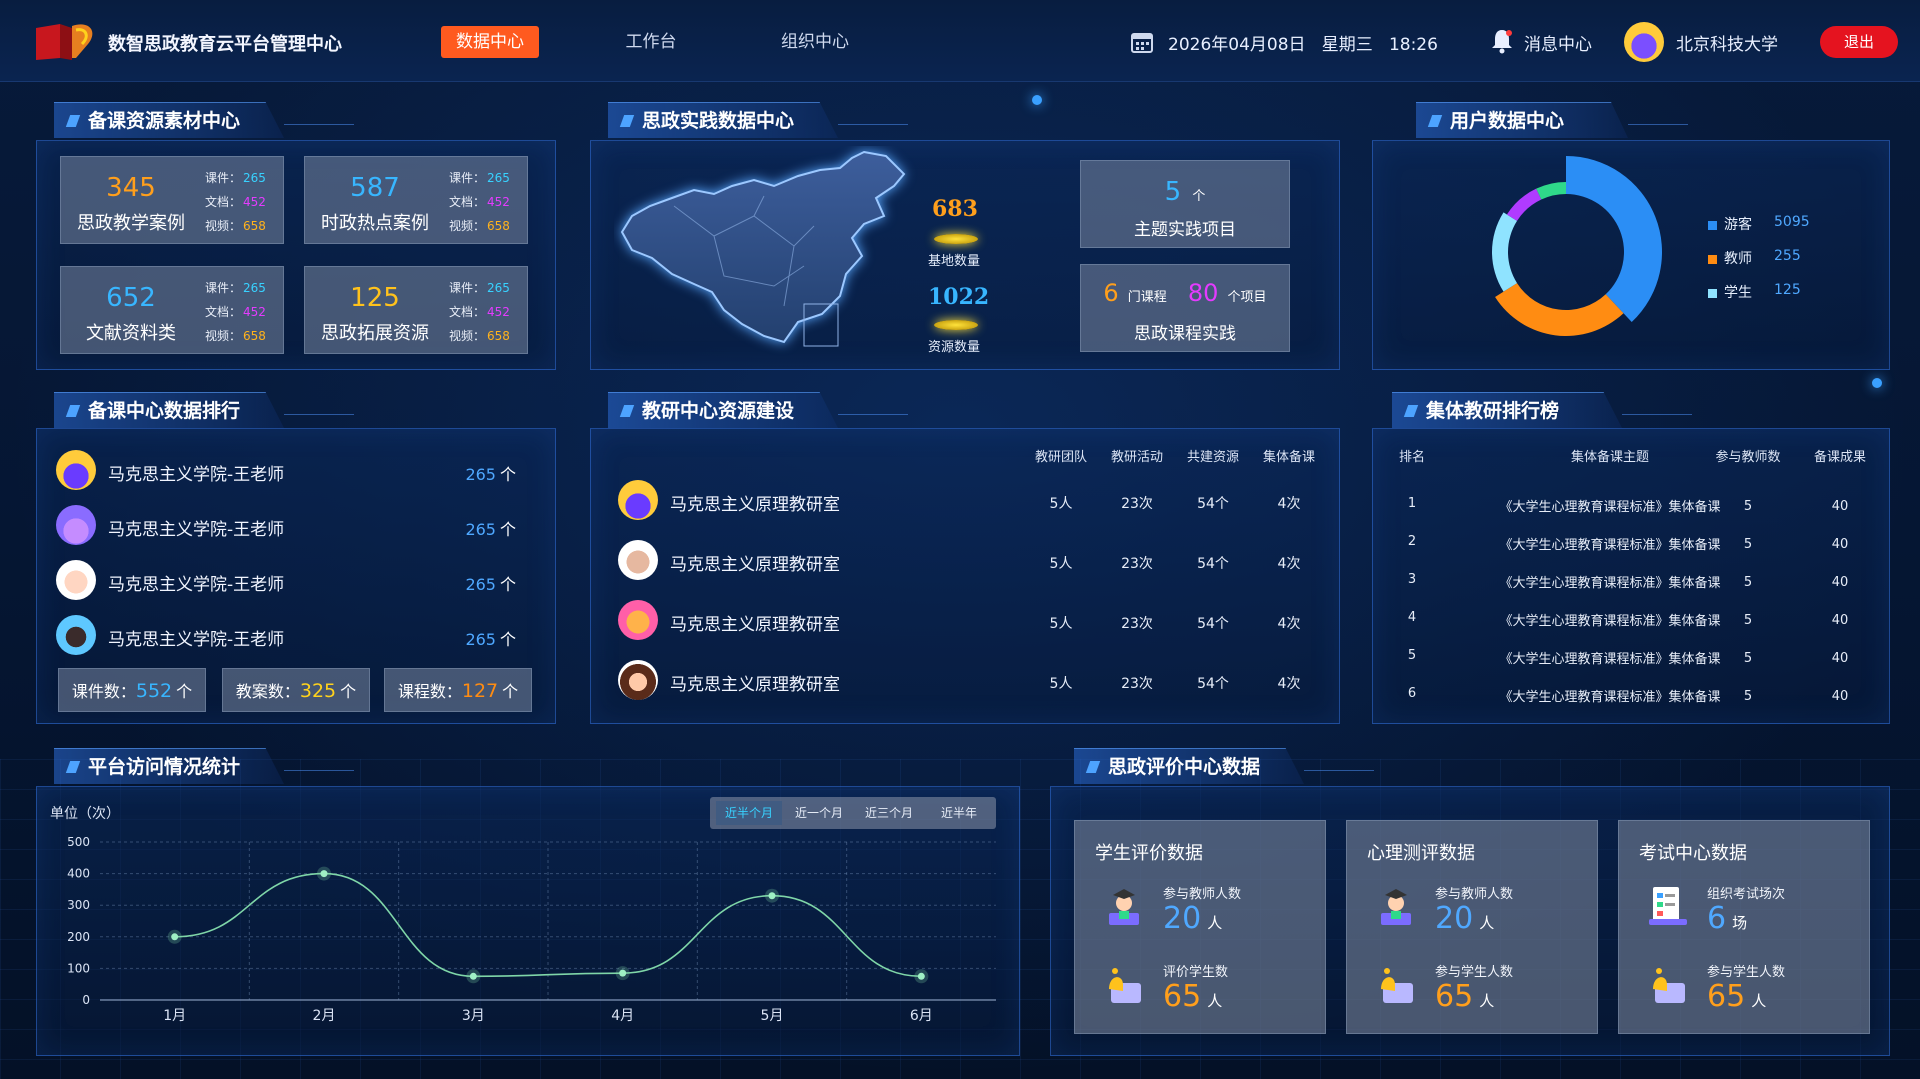 The width and height of the screenshot is (1920, 1079). Describe the element at coordinates (1412, 503) in the screenshot. I see `collective-cell-rank: 1` at that location.